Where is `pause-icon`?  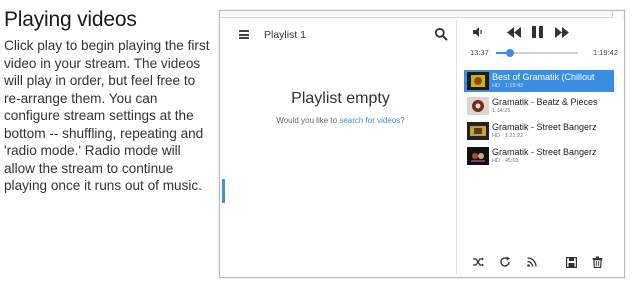
pause-icon is located at coordinates (537, 32).